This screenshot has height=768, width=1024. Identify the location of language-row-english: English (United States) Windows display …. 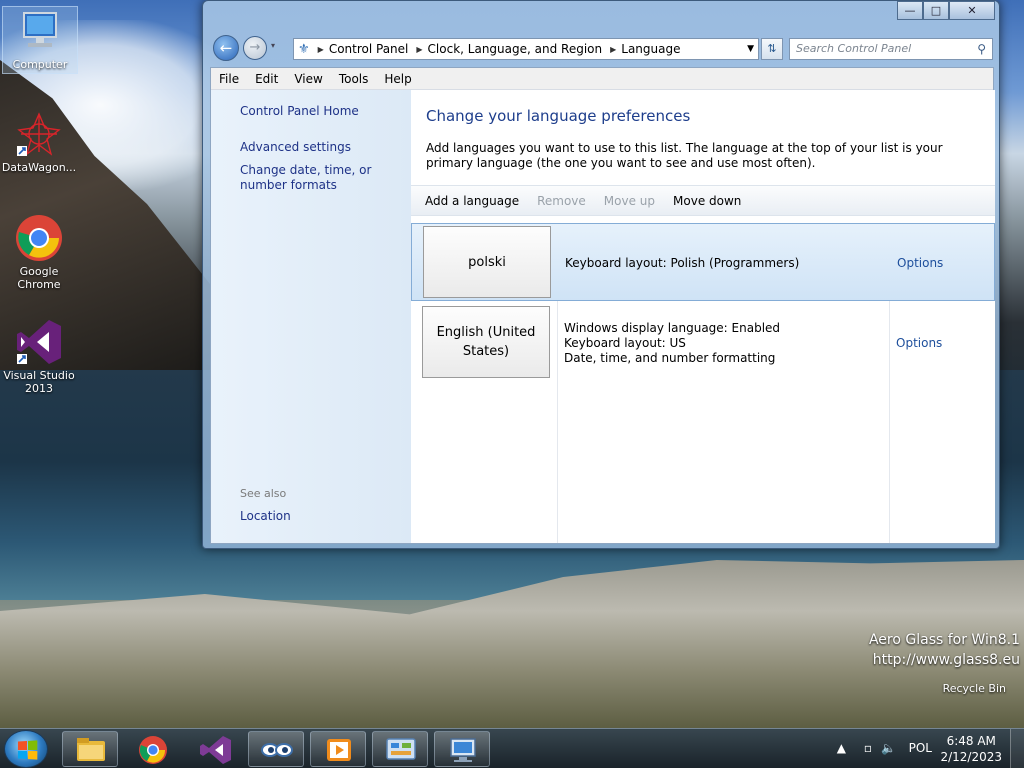
(703, 344).